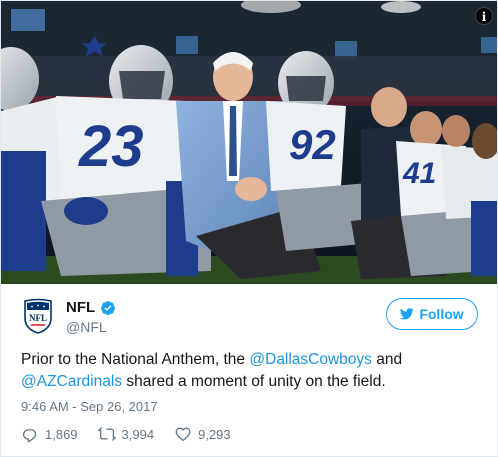 This screenshot has height=457, width=498. What do you see at coordinates (250, 319) in the screenshot?
I see `tweet-header: NFL NFL @NFL Follow` at bounding box center [250, 319].